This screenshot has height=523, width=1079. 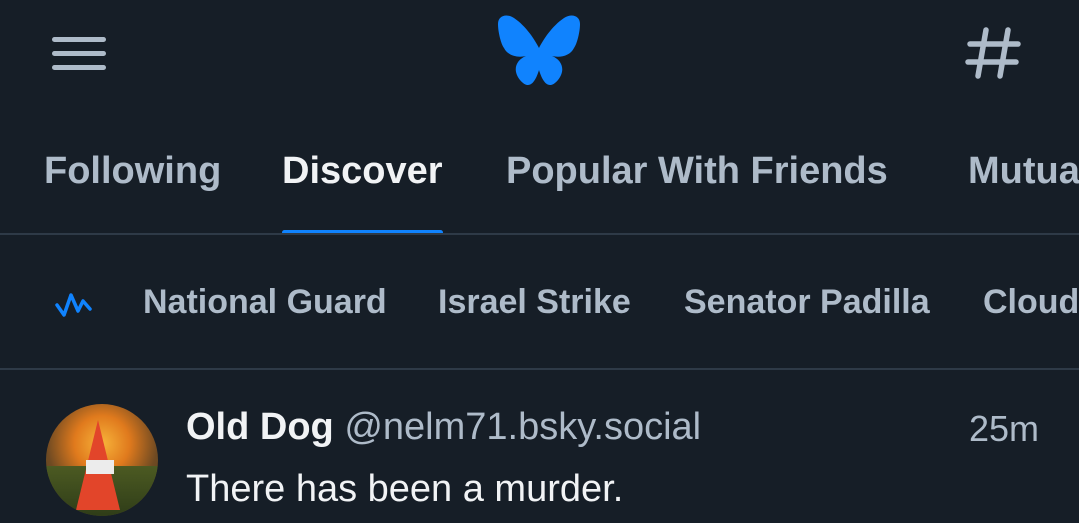 I want to click on tab-label: Discover, so click(x=362, y=171).